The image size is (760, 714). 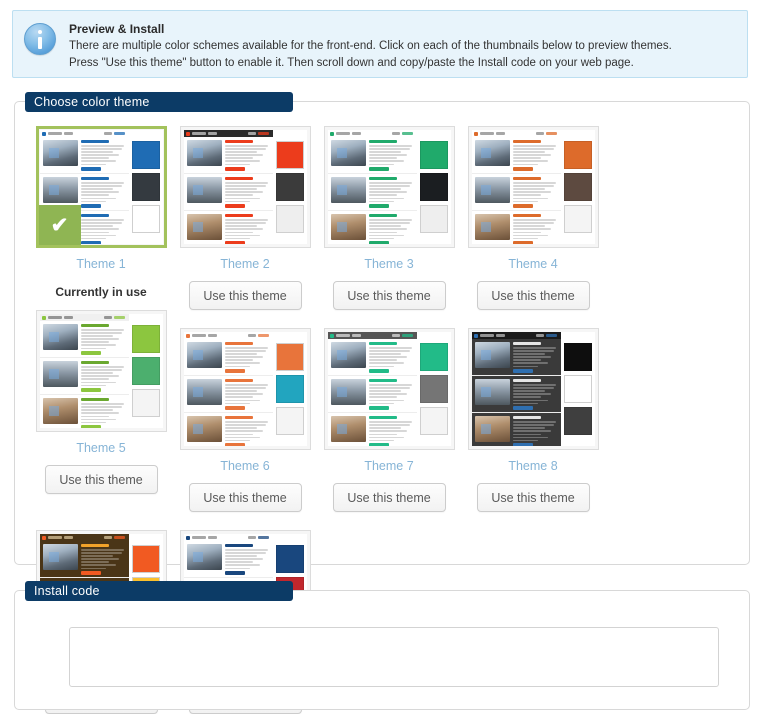 I want to click on theme-name-label: Theme 4, so click(x=532, y=264).